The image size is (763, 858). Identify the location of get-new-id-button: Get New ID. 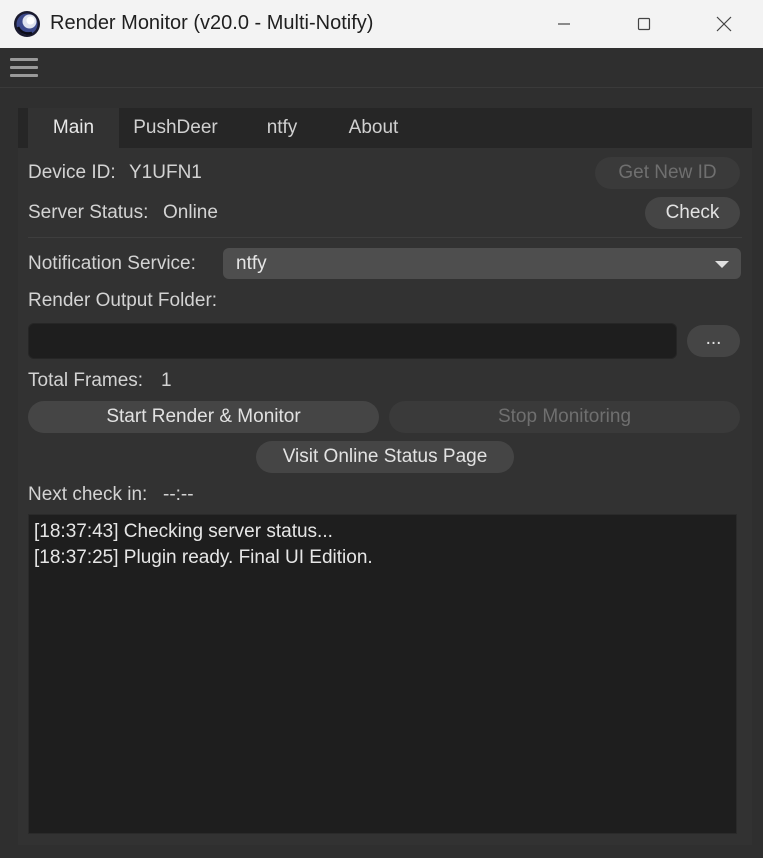
(667, 173).